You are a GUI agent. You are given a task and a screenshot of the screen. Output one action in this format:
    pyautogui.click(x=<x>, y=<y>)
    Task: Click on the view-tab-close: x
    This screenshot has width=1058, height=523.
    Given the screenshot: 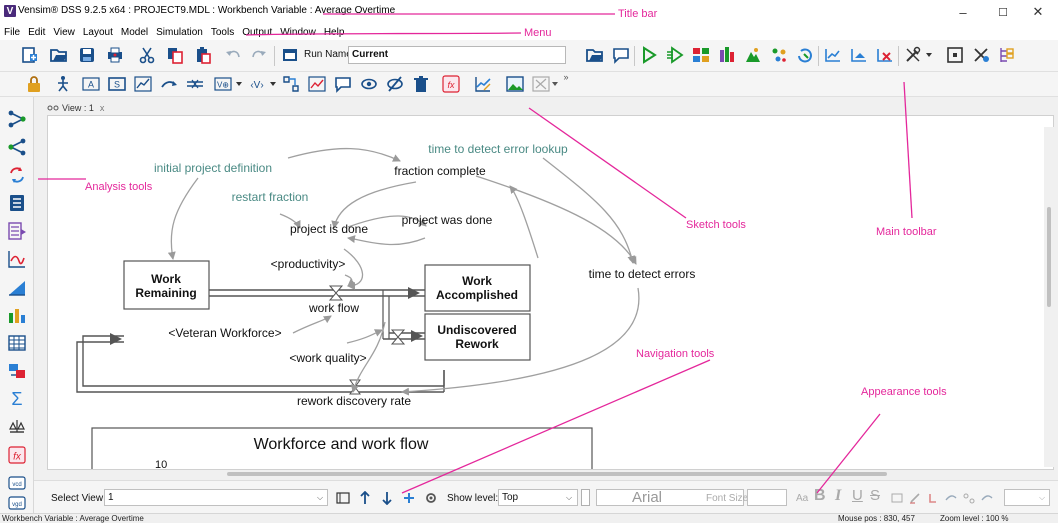 What is the action you would take?
    pyautogui.click(x=102, y=108)
    